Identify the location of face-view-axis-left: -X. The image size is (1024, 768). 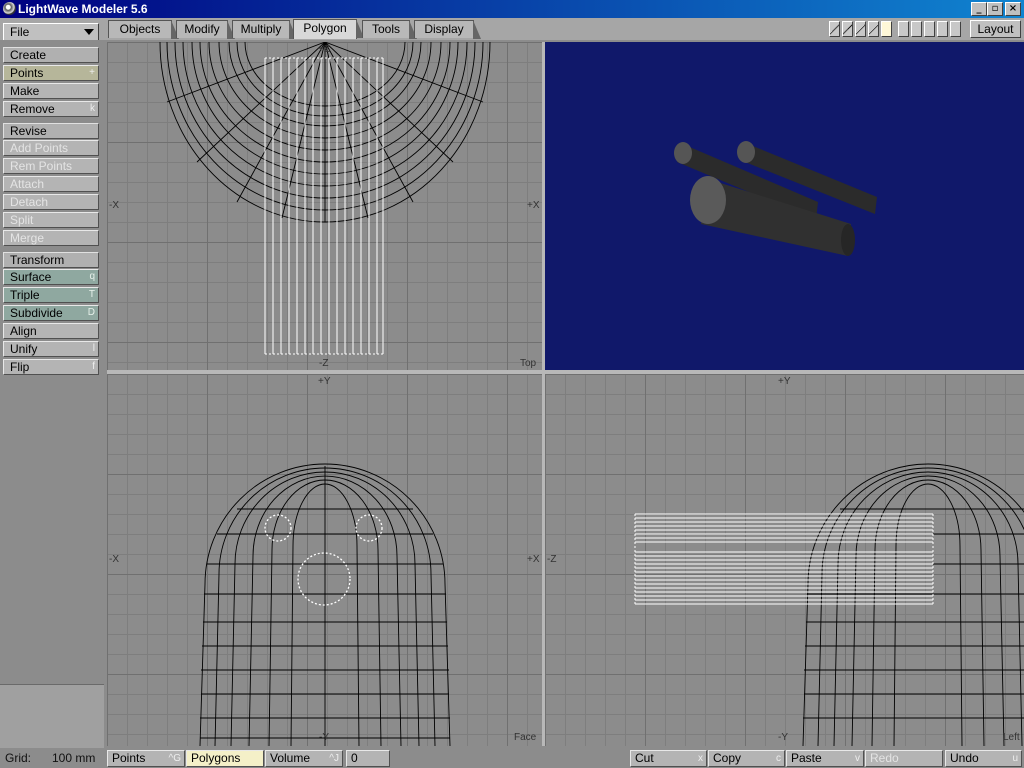
(114, 559).